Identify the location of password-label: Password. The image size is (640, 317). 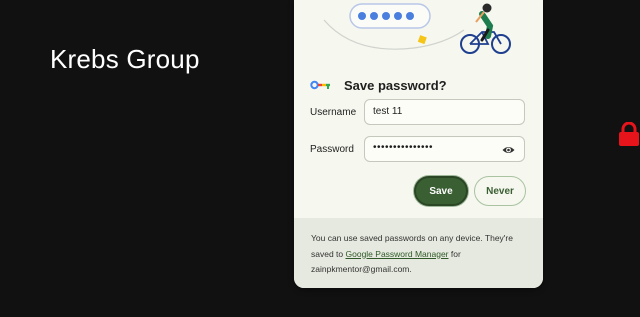
(332, 149).